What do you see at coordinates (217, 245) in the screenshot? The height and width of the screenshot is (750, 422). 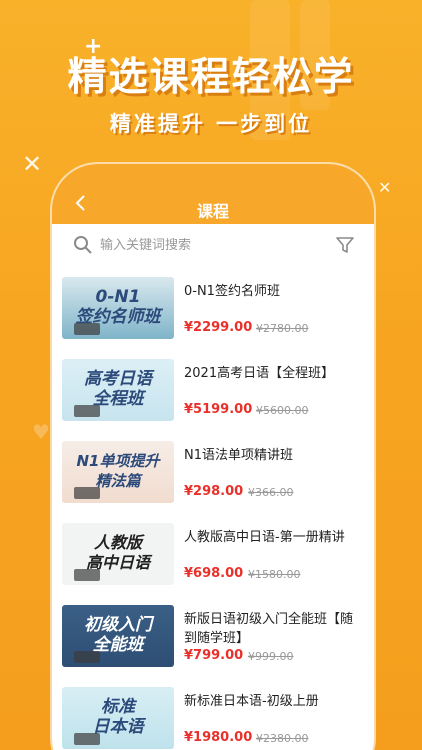 I see `search-input` at bounding box center [217, 245].